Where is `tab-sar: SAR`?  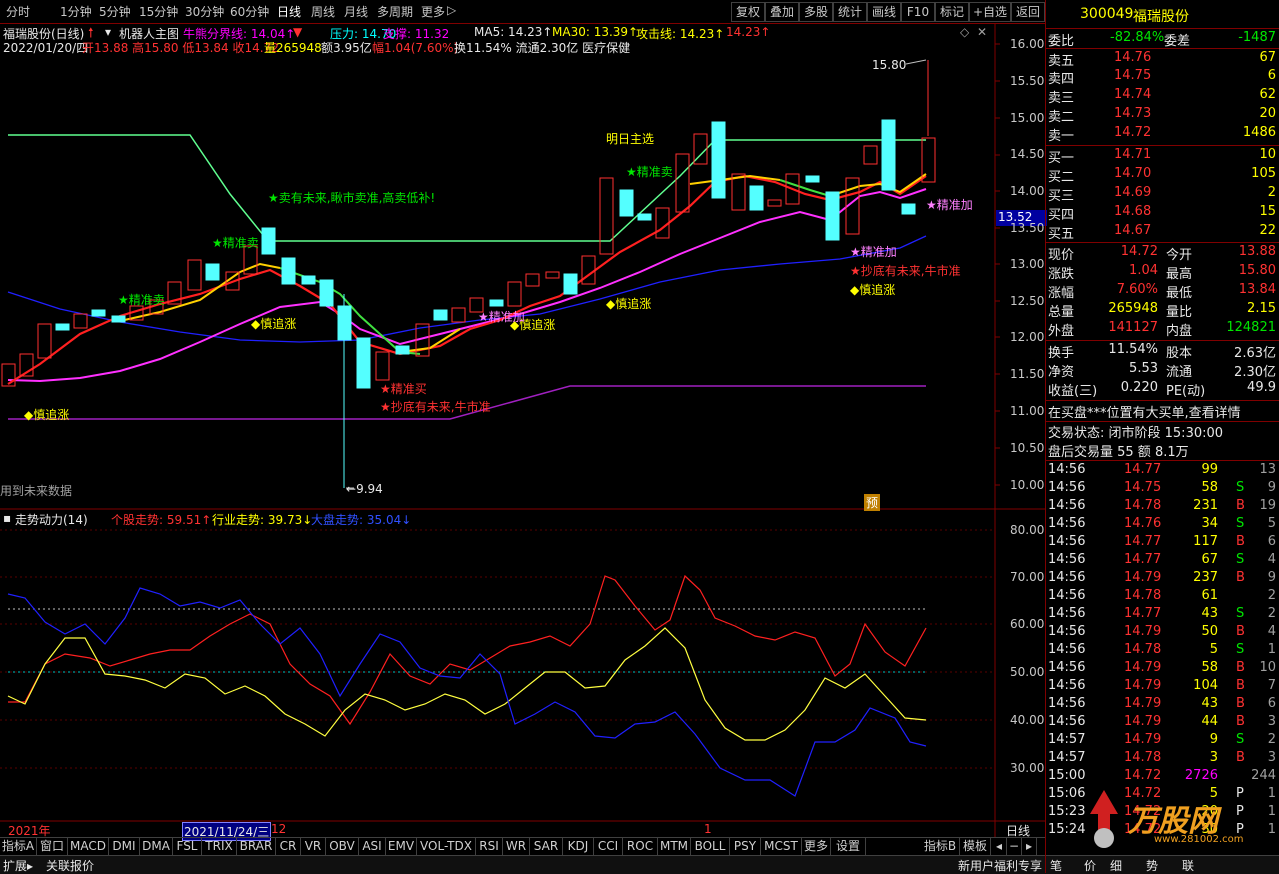
tab-sar: SAR is located at coordinates (546, 846).